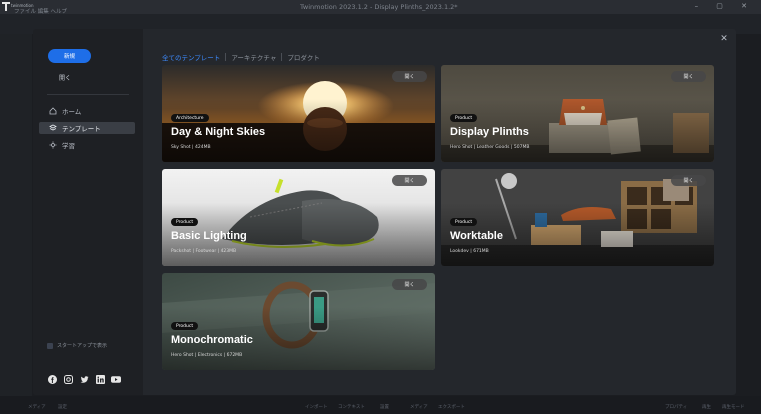 This screenshot has width=761, height=414. I want to click on startup-label: スタートアップで表示, so click(82, 346).